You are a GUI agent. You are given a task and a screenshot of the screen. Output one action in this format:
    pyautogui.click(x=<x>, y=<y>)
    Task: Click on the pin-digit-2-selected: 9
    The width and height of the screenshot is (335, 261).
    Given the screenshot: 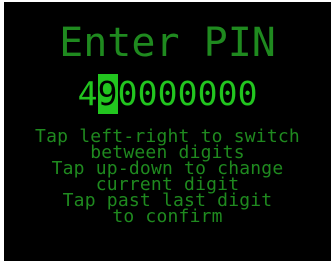 What is the action you would take?
    pyautogui.click(x=107, y=94)
    